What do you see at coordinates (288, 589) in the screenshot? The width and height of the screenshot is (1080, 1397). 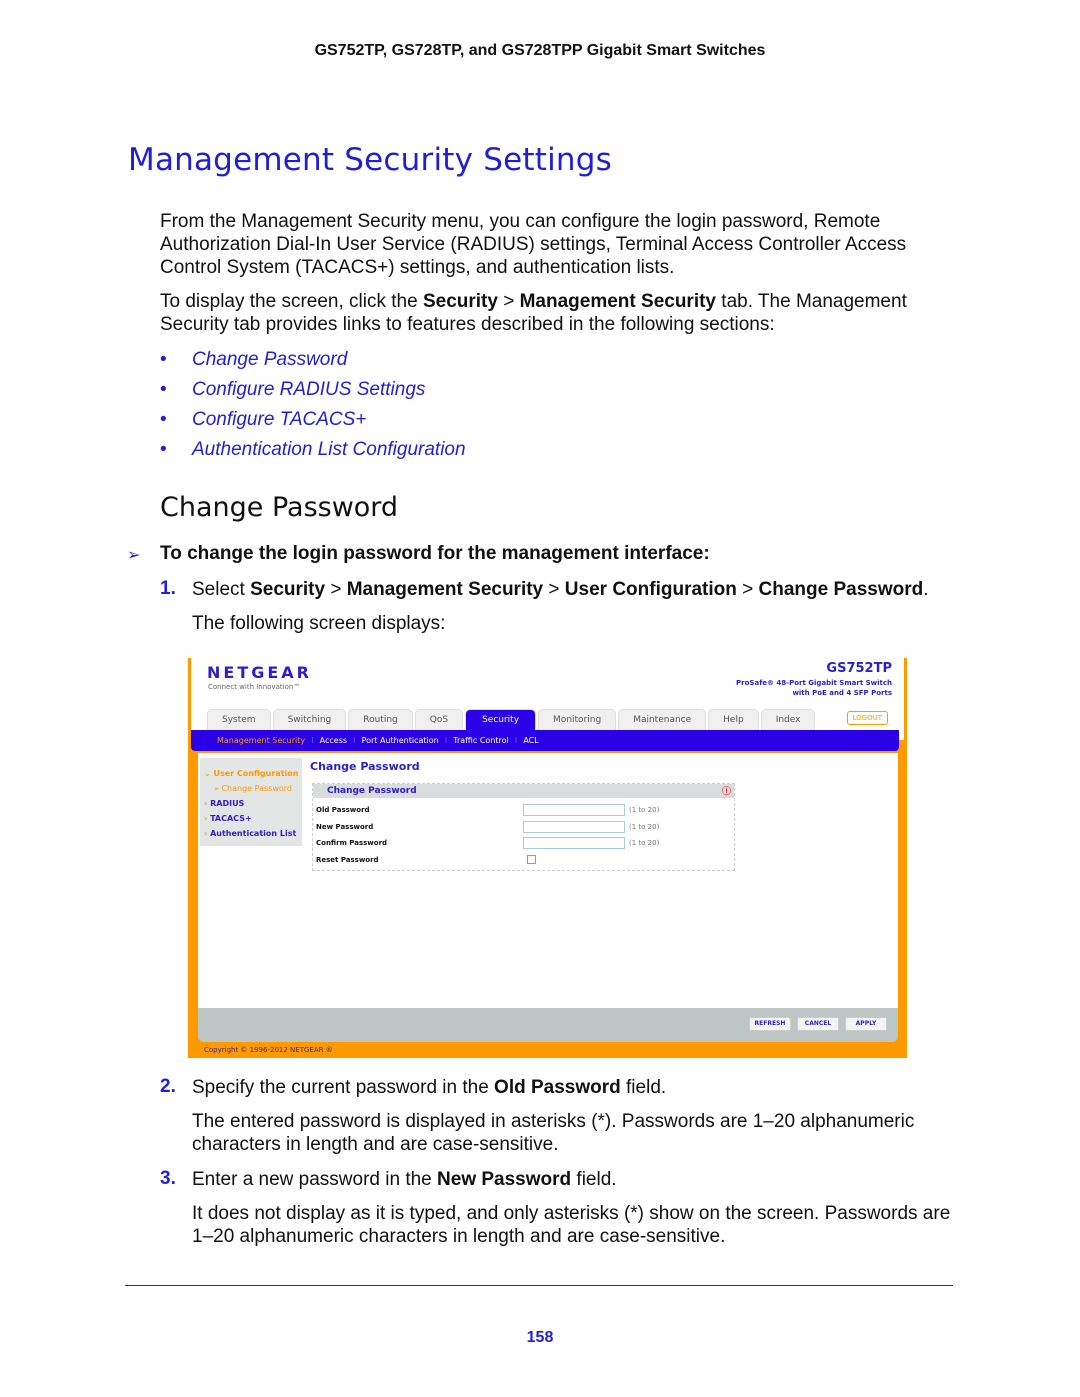 I see `text: Security` at bounding box center [288, 589].